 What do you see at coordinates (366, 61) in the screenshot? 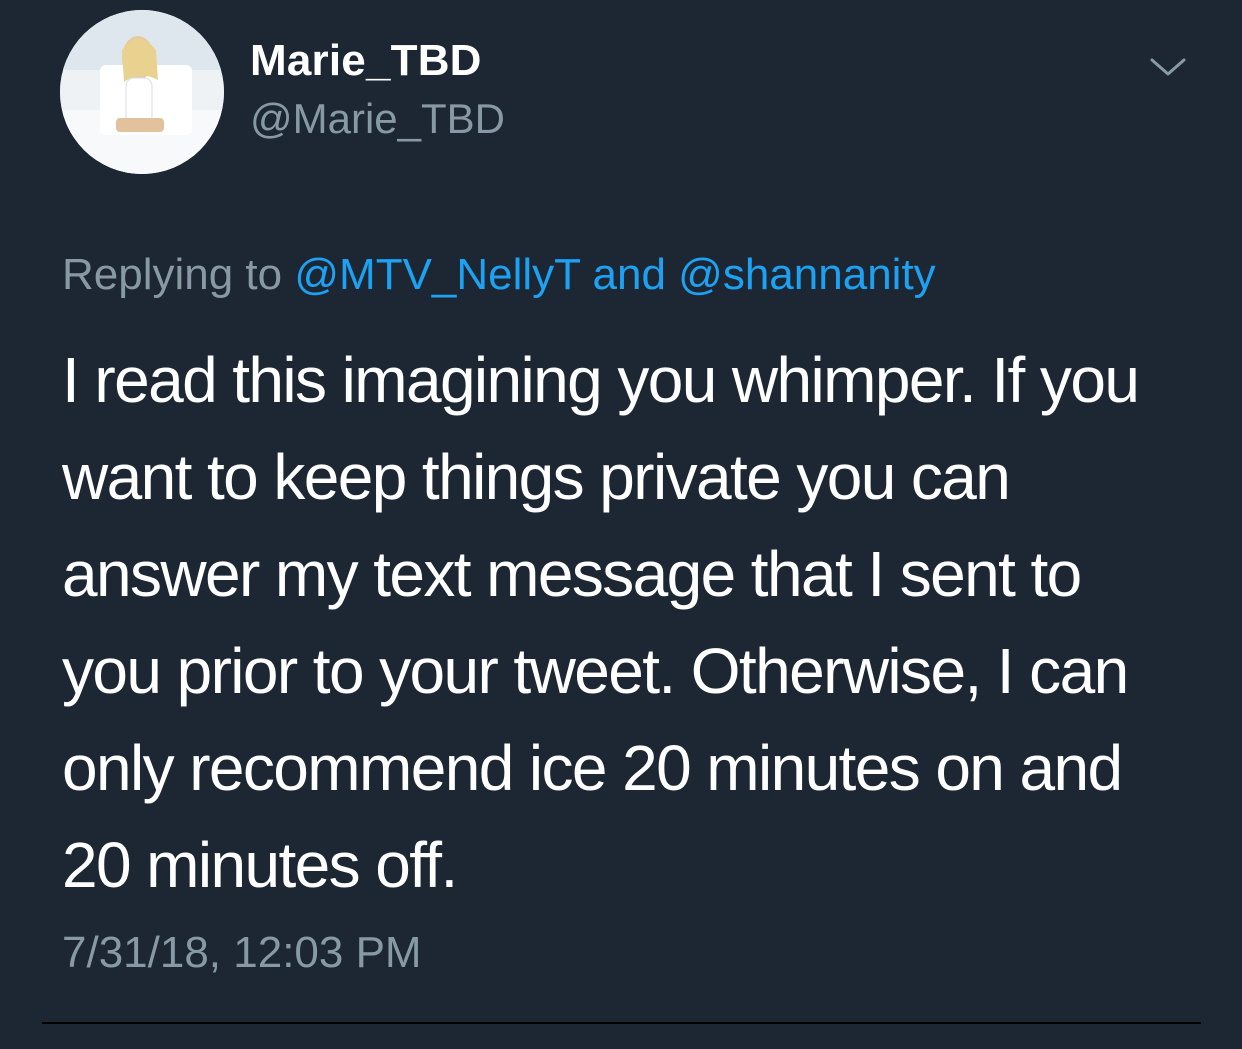
I see `display-name: Marie_TBD` at bounding box center [366, 61].